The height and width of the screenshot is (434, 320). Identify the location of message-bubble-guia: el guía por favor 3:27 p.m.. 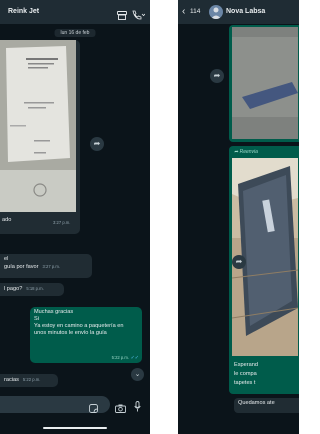
(46, 266).